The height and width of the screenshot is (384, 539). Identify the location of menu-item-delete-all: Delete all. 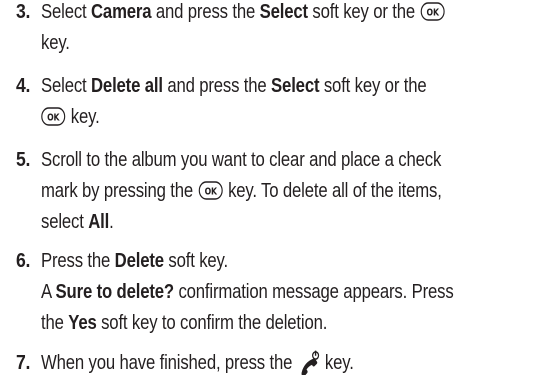
(127, 85).